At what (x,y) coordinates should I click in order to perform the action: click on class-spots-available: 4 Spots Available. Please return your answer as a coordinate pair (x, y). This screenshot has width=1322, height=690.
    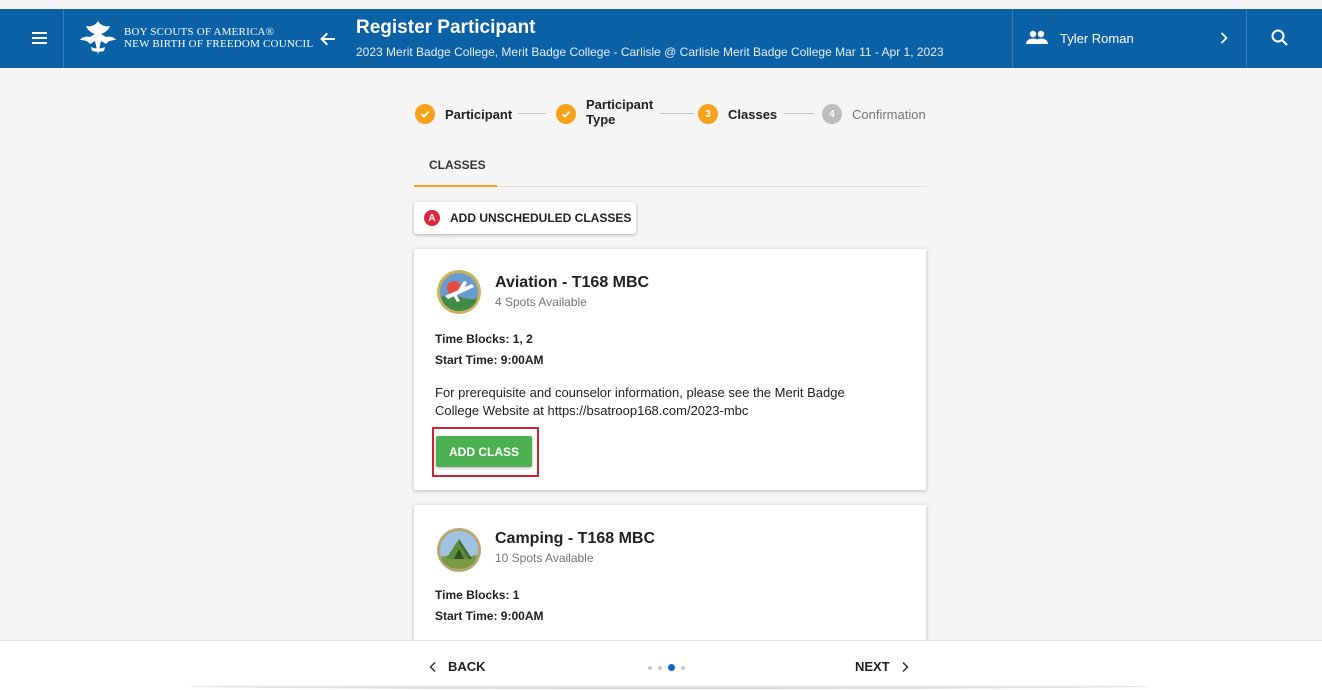
    Looking at the image, I should click on (541, 302).